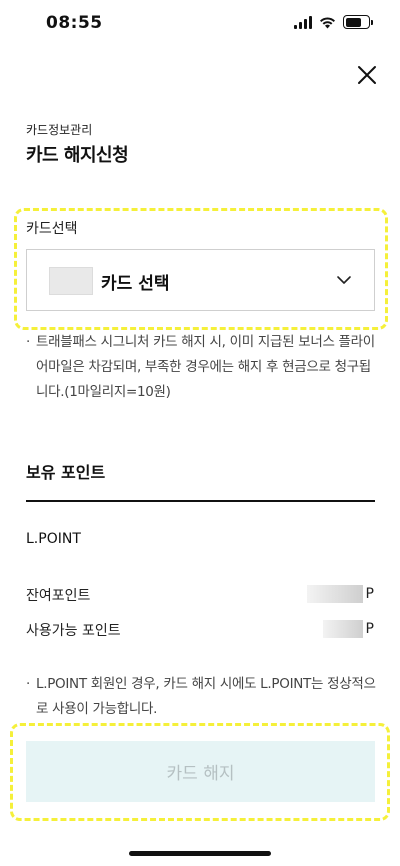  I want to click on remaining-points-value: P, so click(340, 594).